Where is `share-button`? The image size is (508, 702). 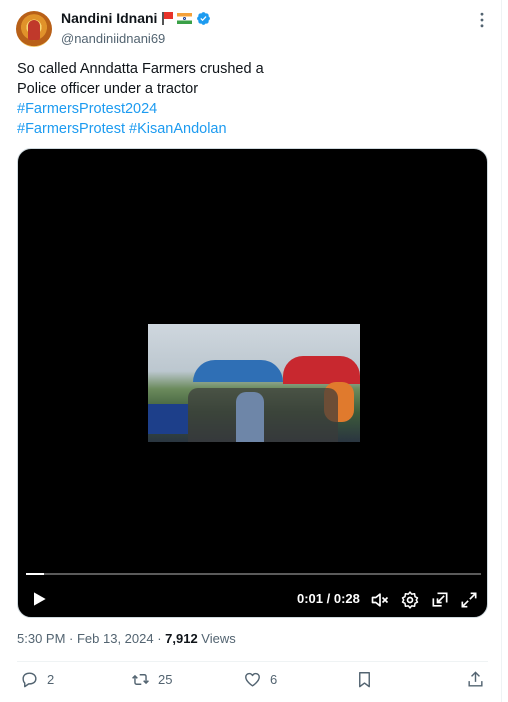
share-button is located at coordinates (475, 679).